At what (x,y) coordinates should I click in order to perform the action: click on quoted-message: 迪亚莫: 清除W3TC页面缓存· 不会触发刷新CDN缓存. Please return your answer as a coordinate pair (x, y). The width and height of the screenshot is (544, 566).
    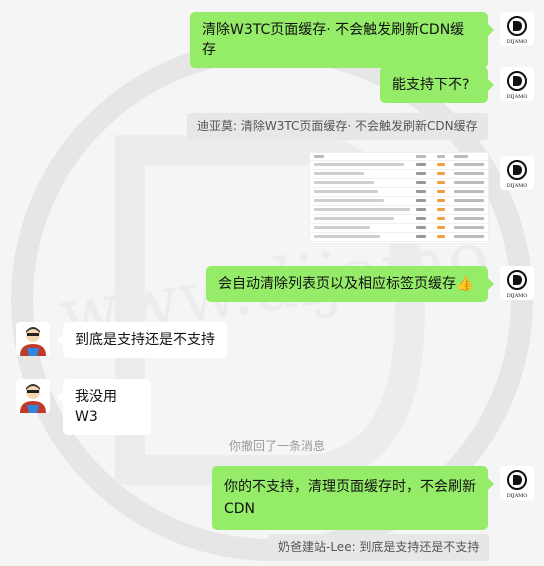
    Looking at the image, I should click on (337, 126).